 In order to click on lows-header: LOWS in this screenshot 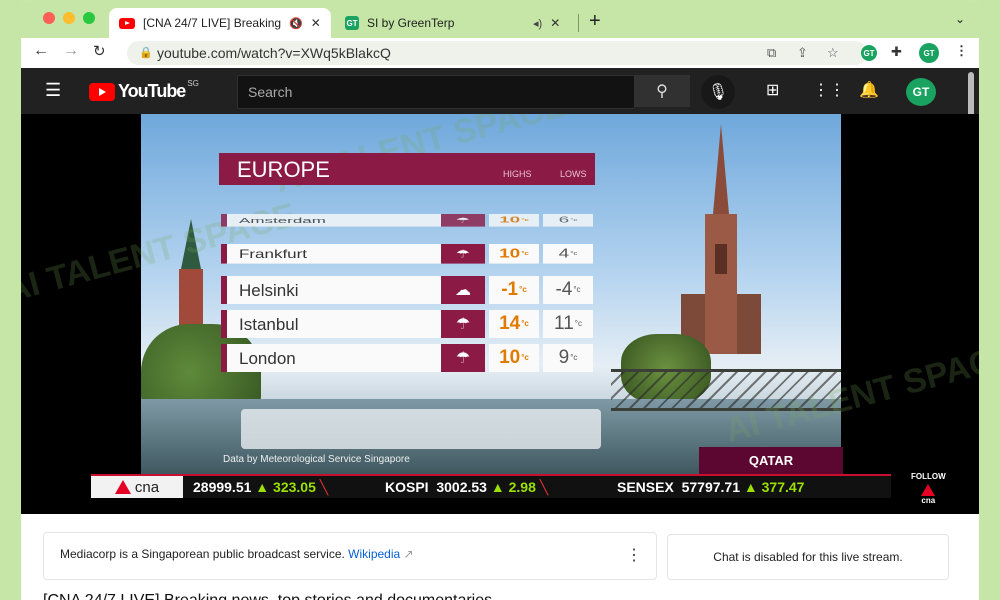, I will do `click(573, 174)`.